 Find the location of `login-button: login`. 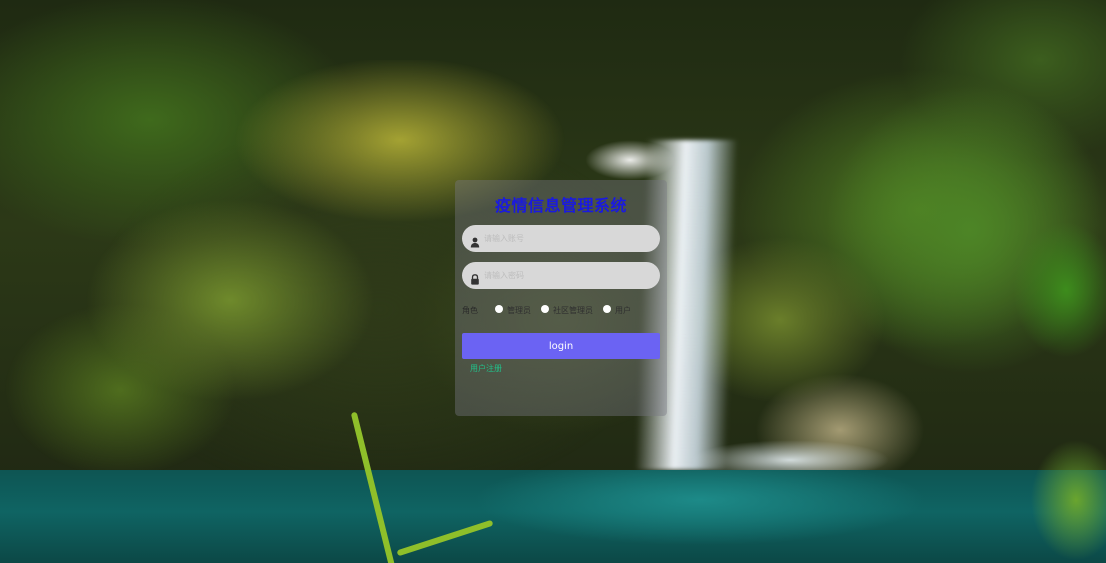

login-button: login is located at coordinates (561, 346).